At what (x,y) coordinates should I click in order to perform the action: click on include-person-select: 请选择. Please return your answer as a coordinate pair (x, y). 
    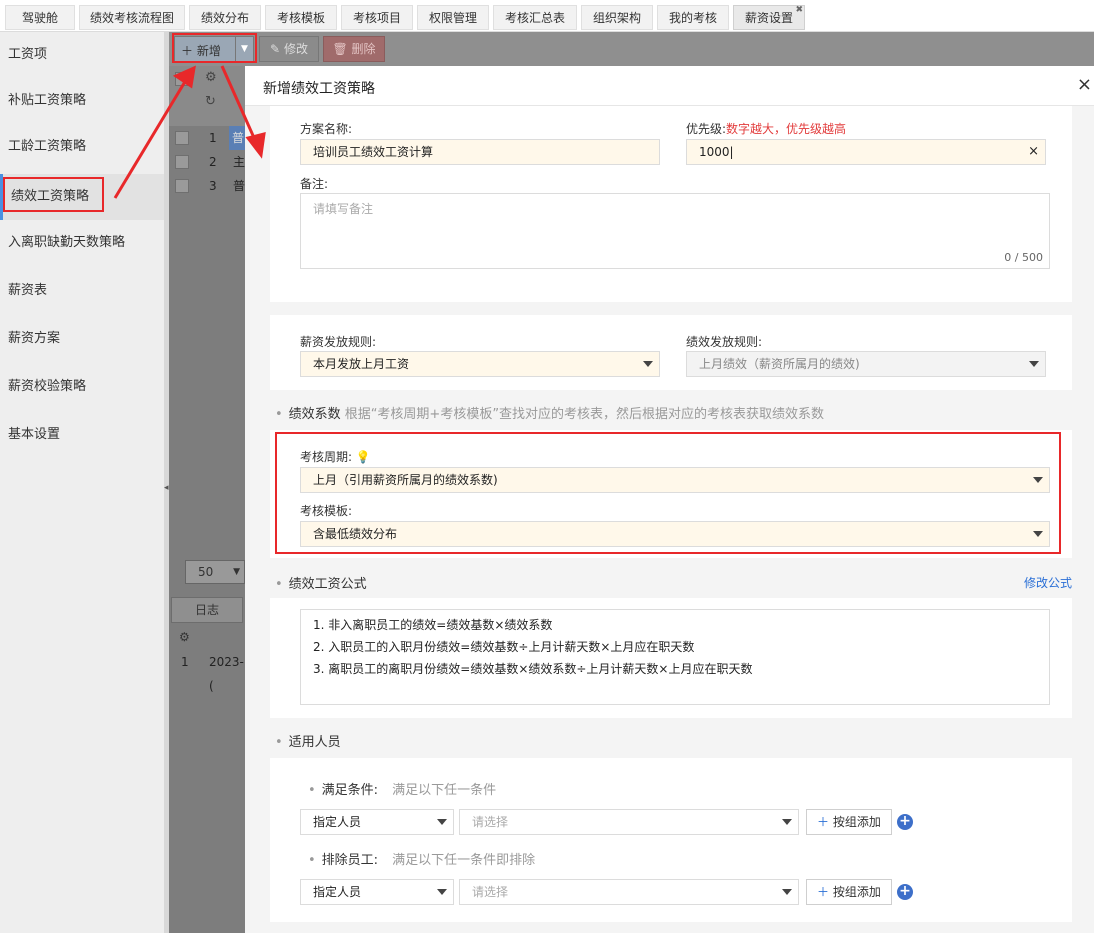
    Looking at the image, I should click on (629, 822).